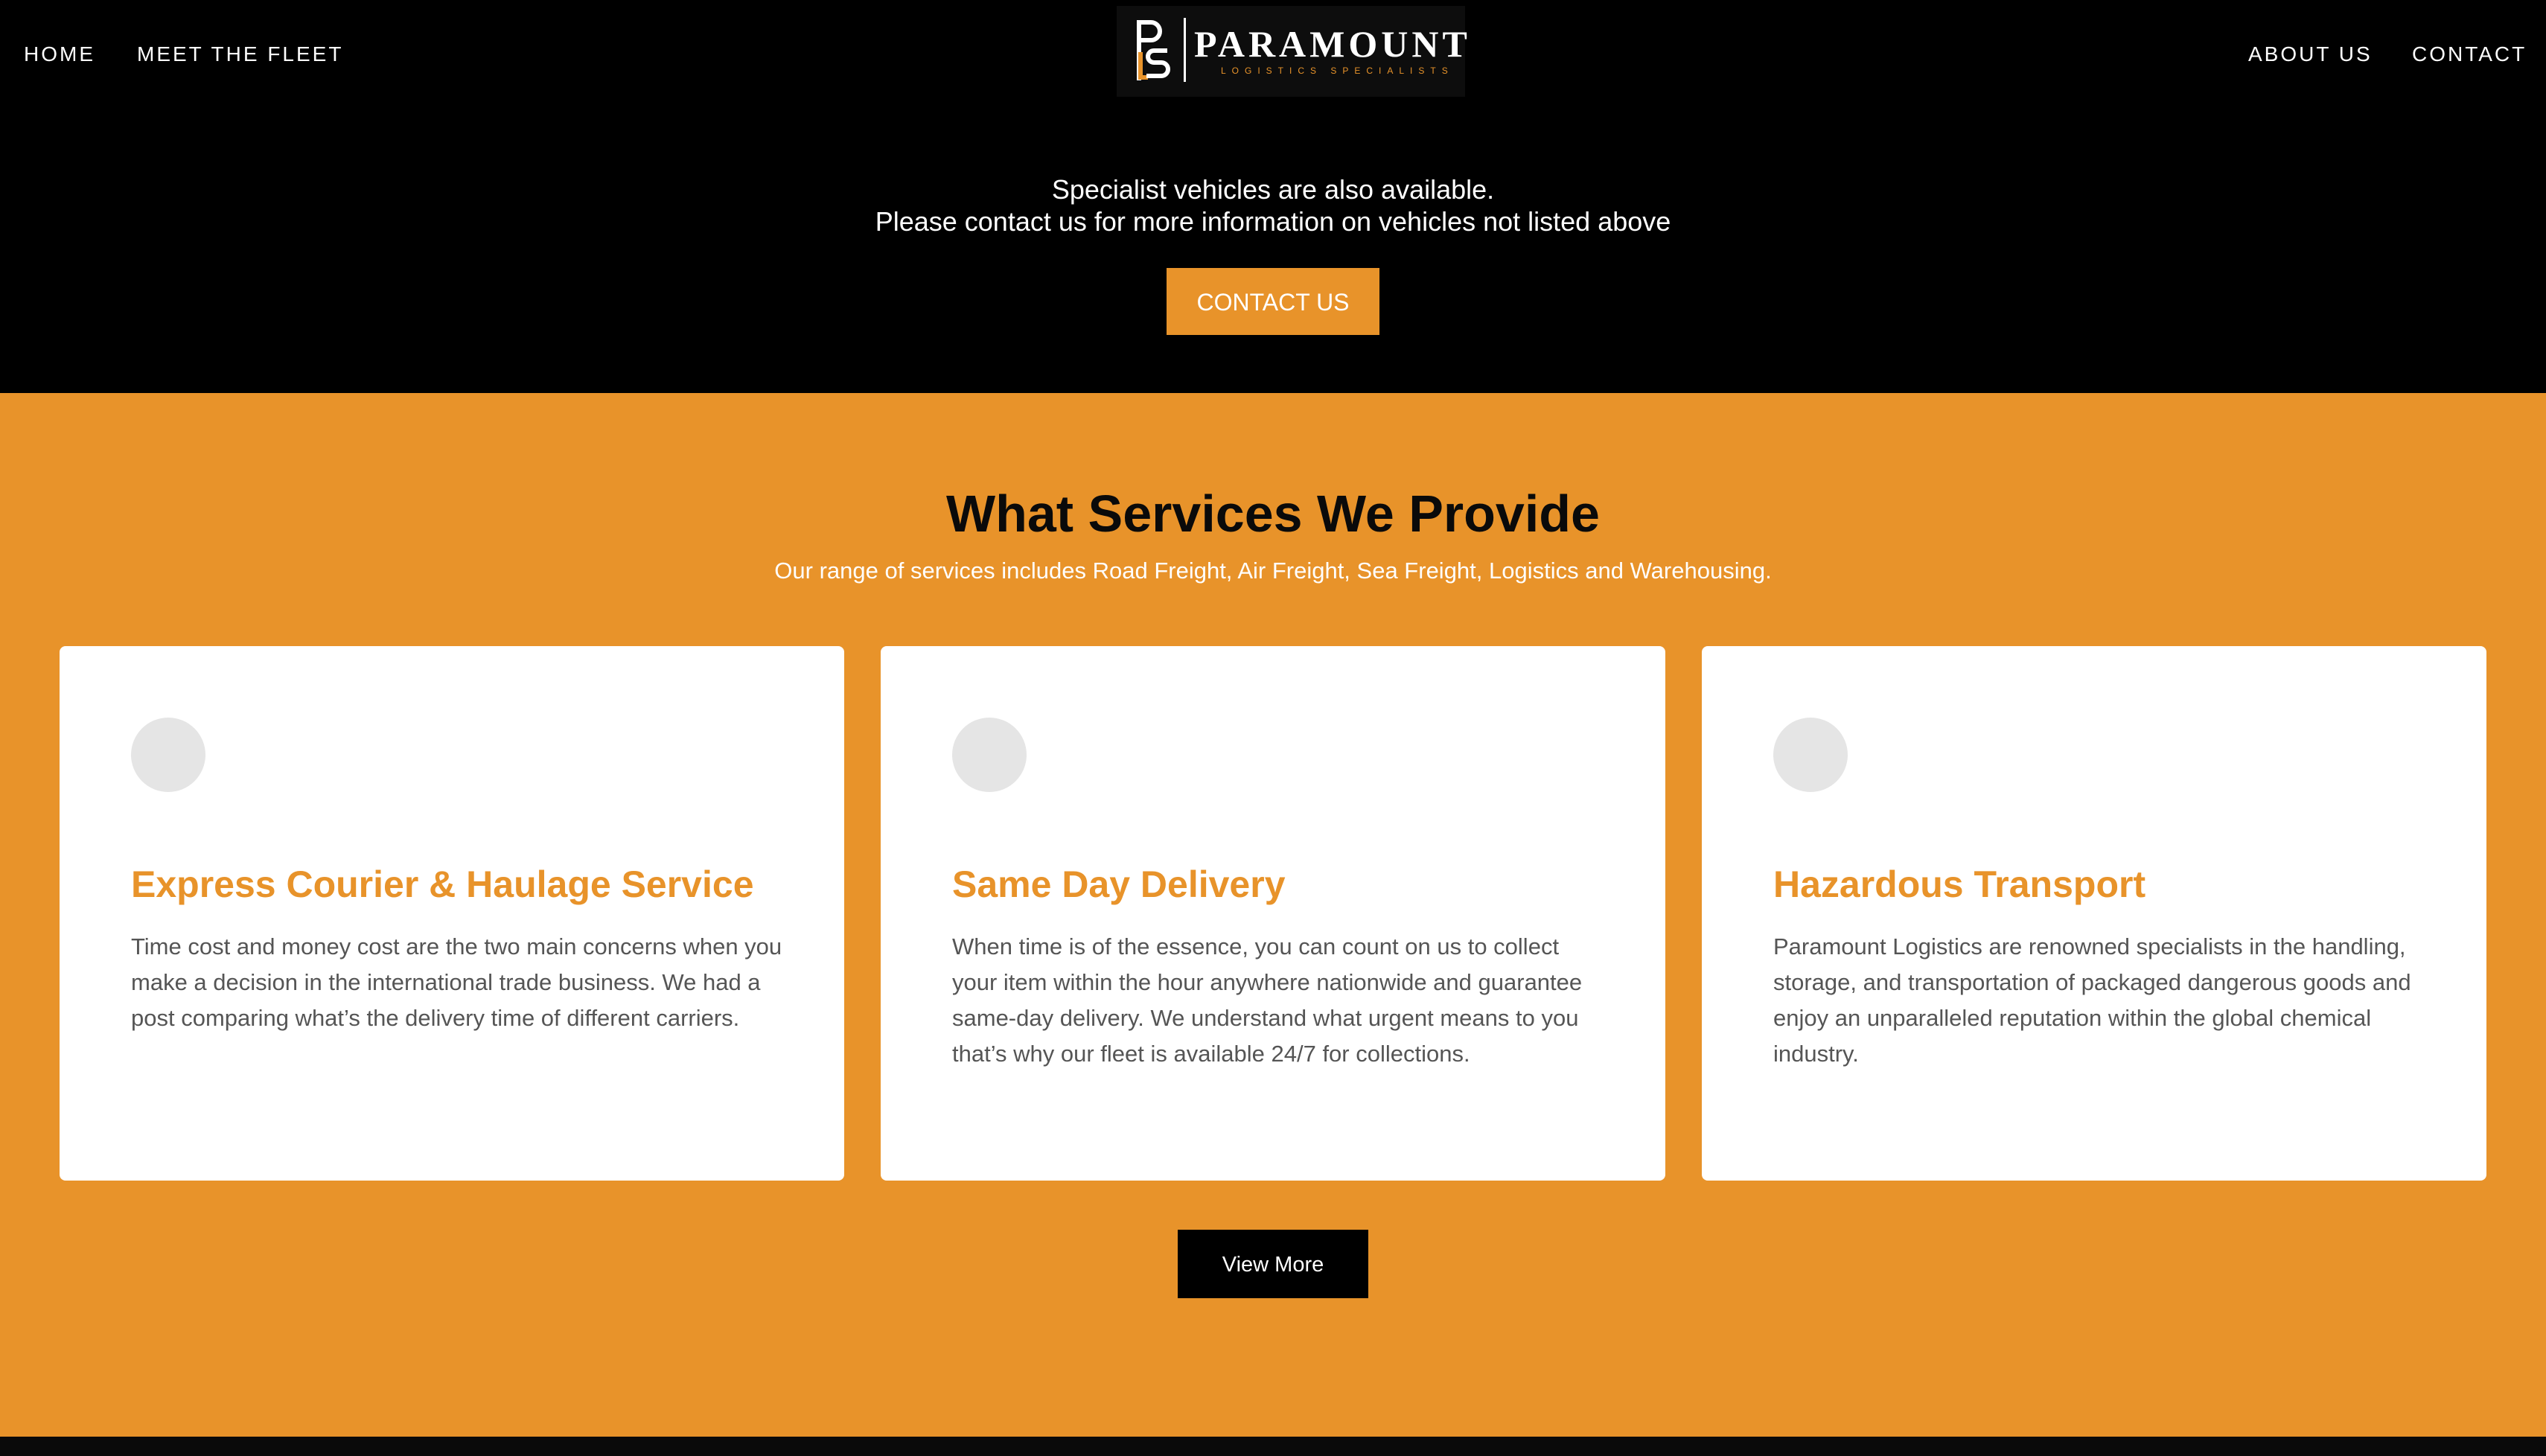 The height and width of the screenshot is (1456, 2546). Describe the element at coordinates (1154, 50) in the screenshot. I see `pls-monogram-icon` at that location.